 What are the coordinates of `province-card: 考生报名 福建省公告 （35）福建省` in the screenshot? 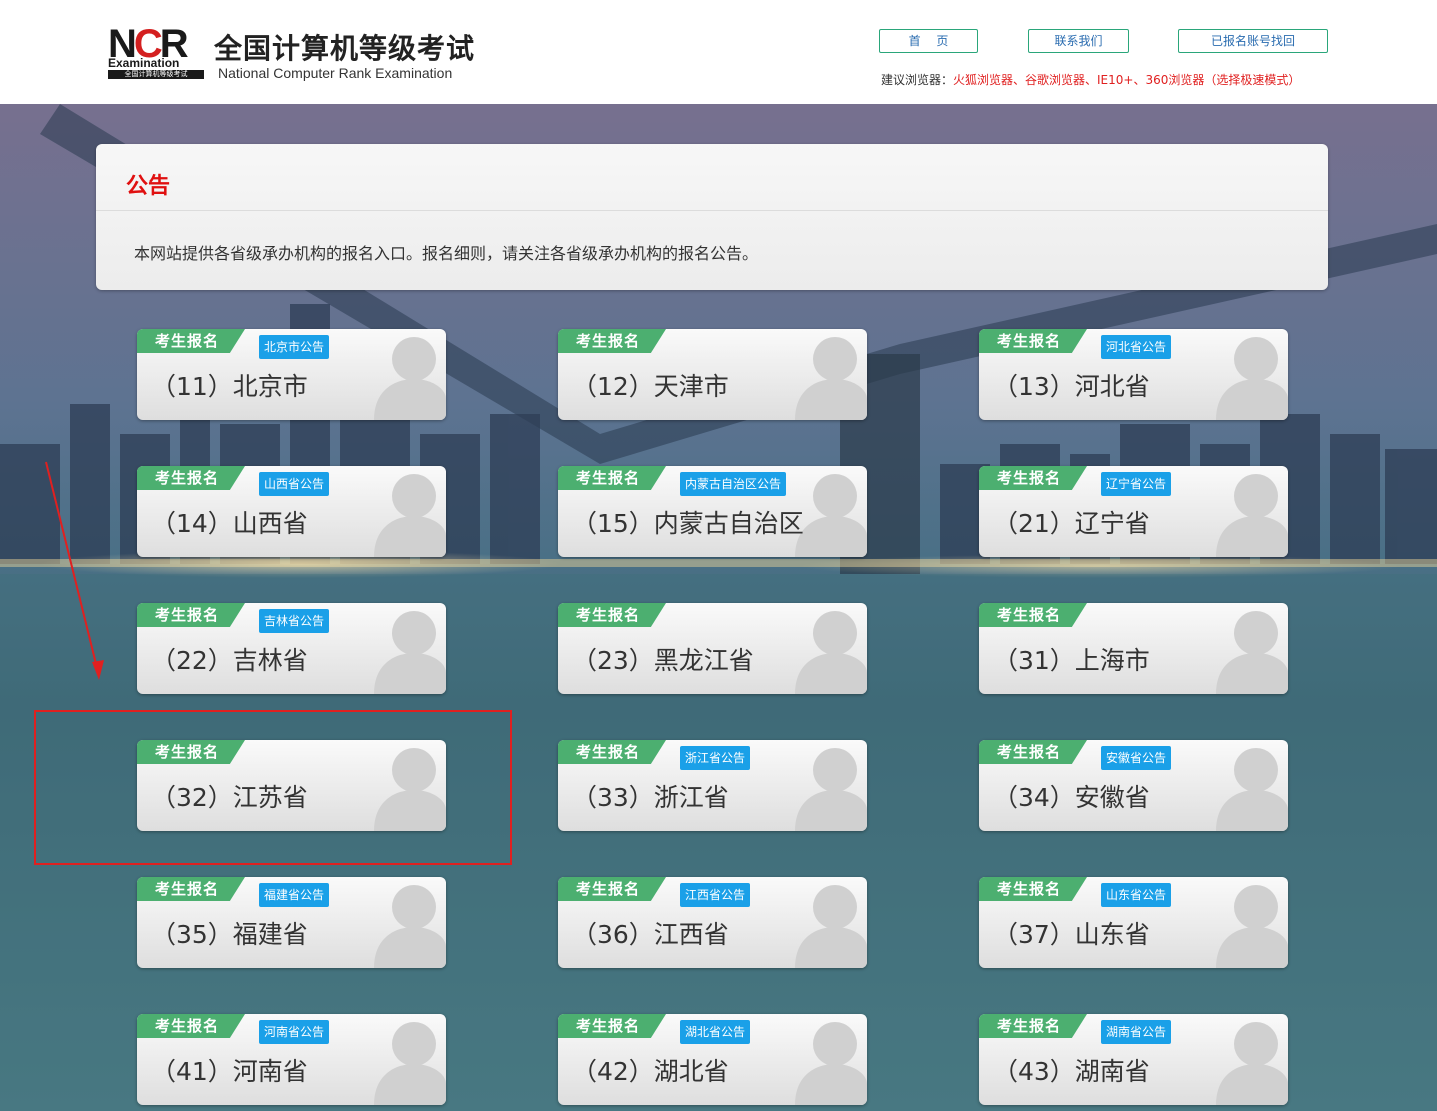 It's located at (291, 922).